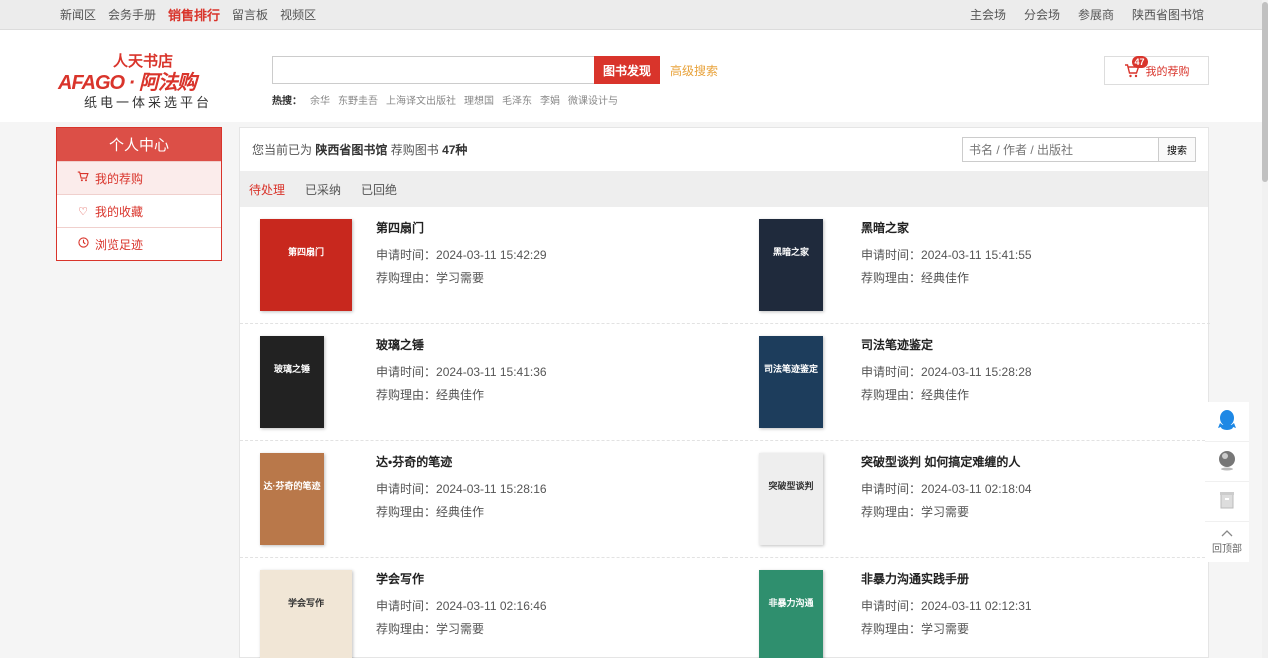  What do you see at coordinates (320, 99) in the screenshot?
I see `hot-word: 余华` at bounding box center [320, 99].